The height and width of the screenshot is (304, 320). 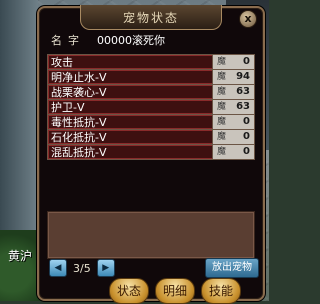 I want to click on close-button: x, so click(x=248, y=19).